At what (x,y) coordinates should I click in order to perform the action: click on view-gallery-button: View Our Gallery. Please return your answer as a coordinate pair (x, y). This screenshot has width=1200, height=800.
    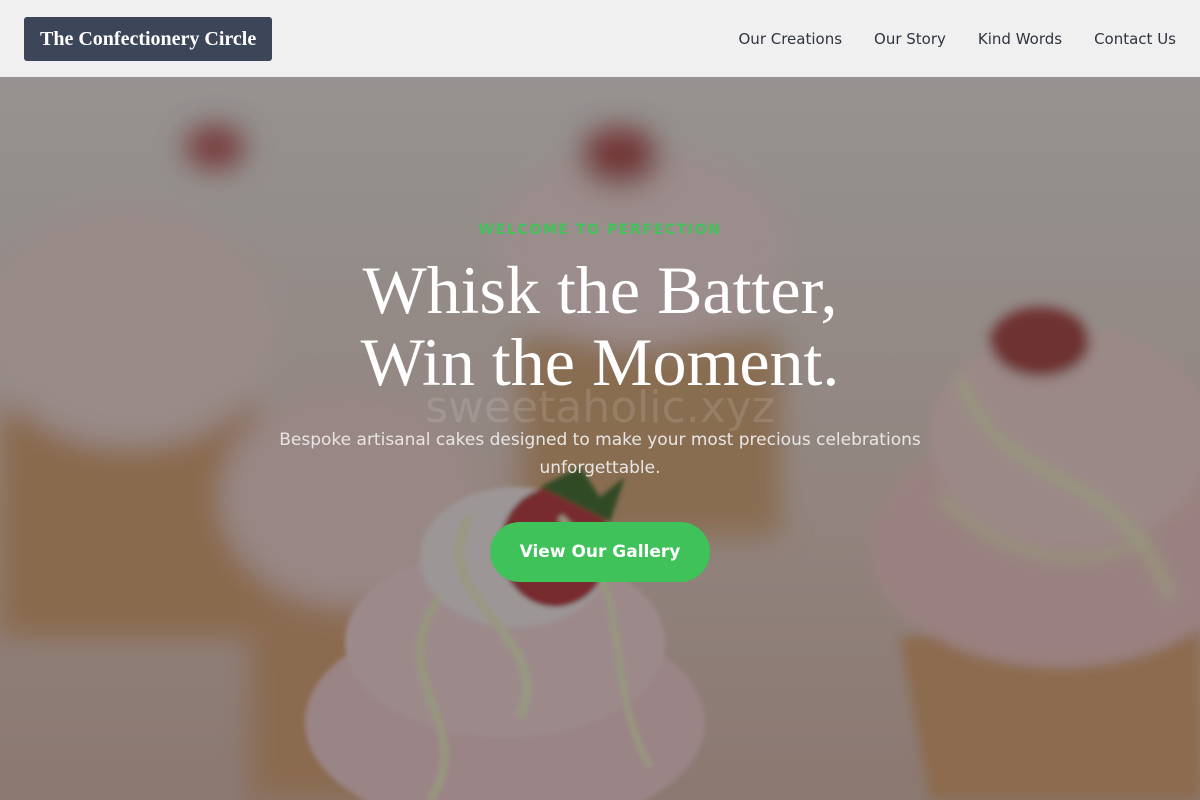
    Looking at the image, I should click on (600, 552).